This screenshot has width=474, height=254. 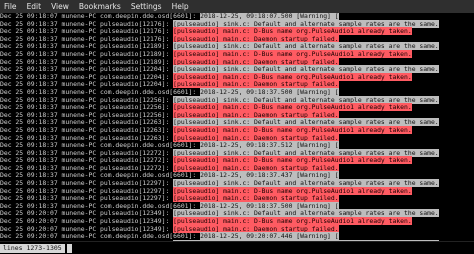 What do you see at coordinates (60, 6) in the screenshot?
I see `menu-view: View` at bounding box center [60, 6].